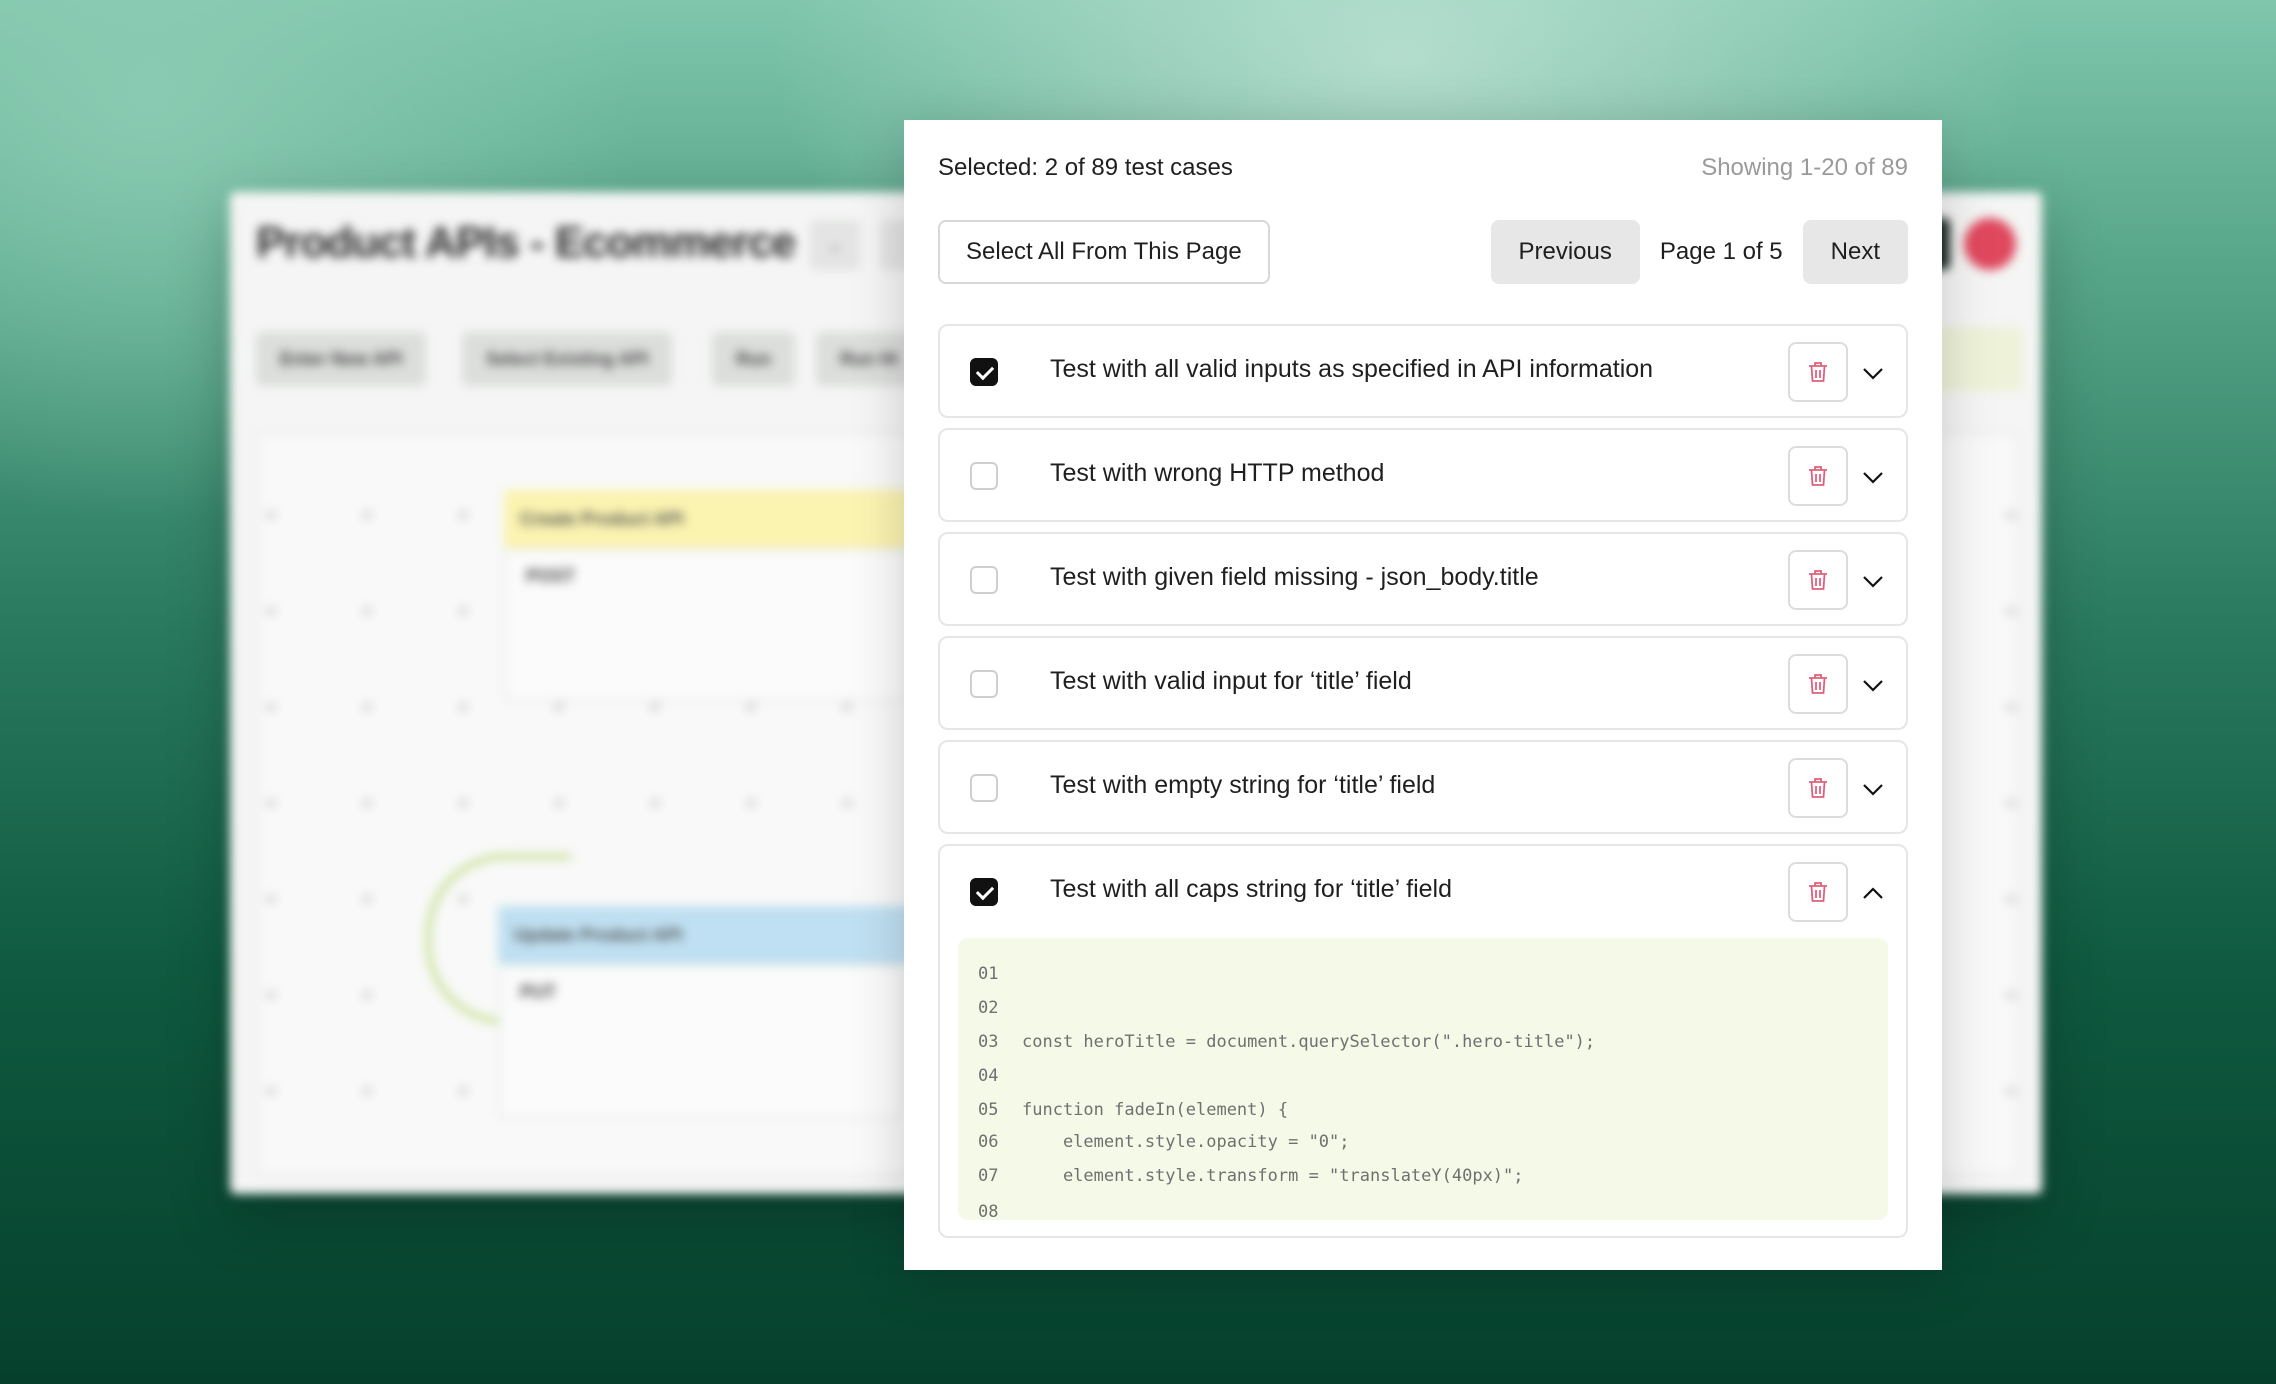  I want to click on select-existing-api-button: Select Existing API, so click(567, 359).